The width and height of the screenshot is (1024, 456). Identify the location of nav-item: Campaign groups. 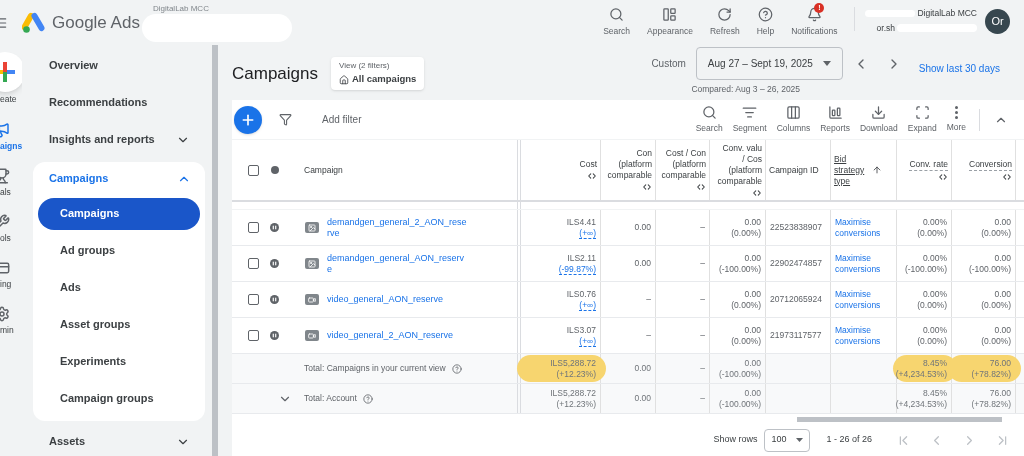
(119, 398).